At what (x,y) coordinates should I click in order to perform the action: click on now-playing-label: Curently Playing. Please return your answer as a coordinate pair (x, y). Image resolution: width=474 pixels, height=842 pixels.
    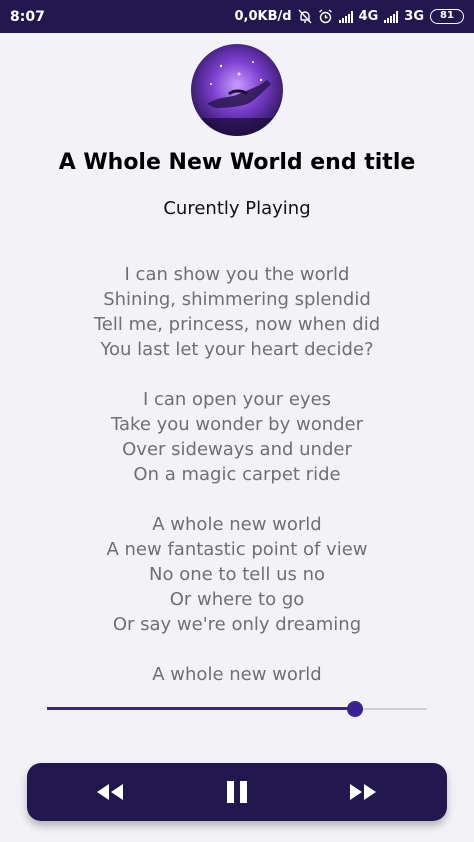
    Looking at the image, I should click on (237, 208).